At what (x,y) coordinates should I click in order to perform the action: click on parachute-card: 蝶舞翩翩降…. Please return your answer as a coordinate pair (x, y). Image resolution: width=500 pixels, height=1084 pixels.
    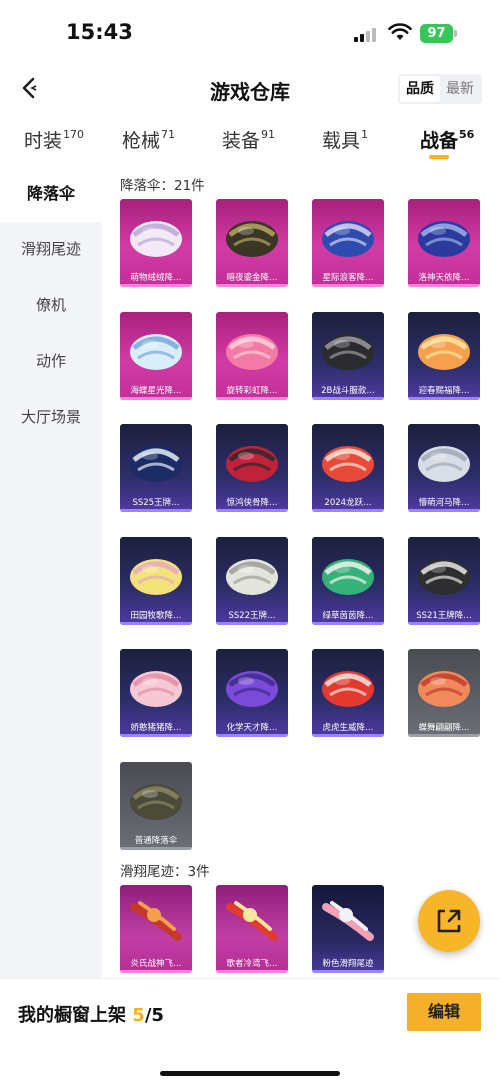
    Looking at the image, I should click on (444, 693).